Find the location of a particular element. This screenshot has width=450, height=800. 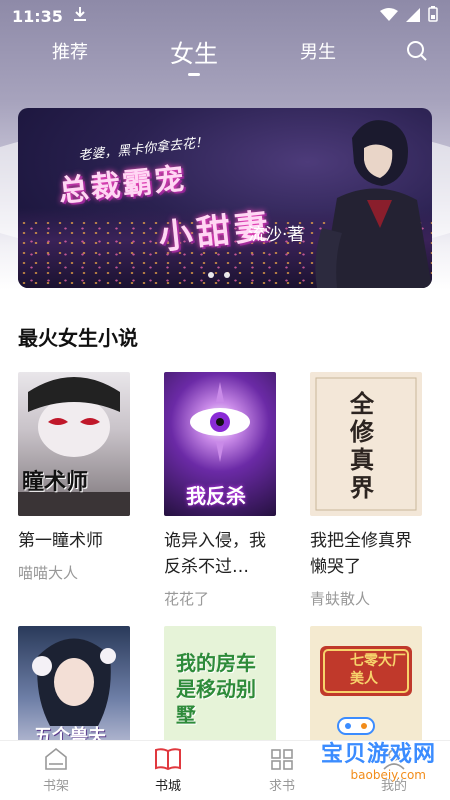

bottom-nav-label: 书架 is located at coordinates (55, 786).